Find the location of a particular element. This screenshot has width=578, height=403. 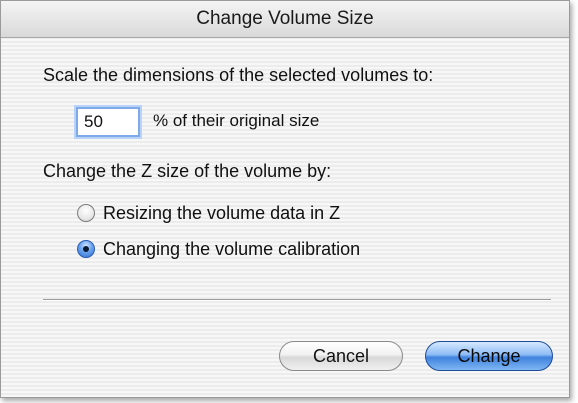

radio-option-resize-z: Resizing the volume data in Z is located at coordinates (208, 213).